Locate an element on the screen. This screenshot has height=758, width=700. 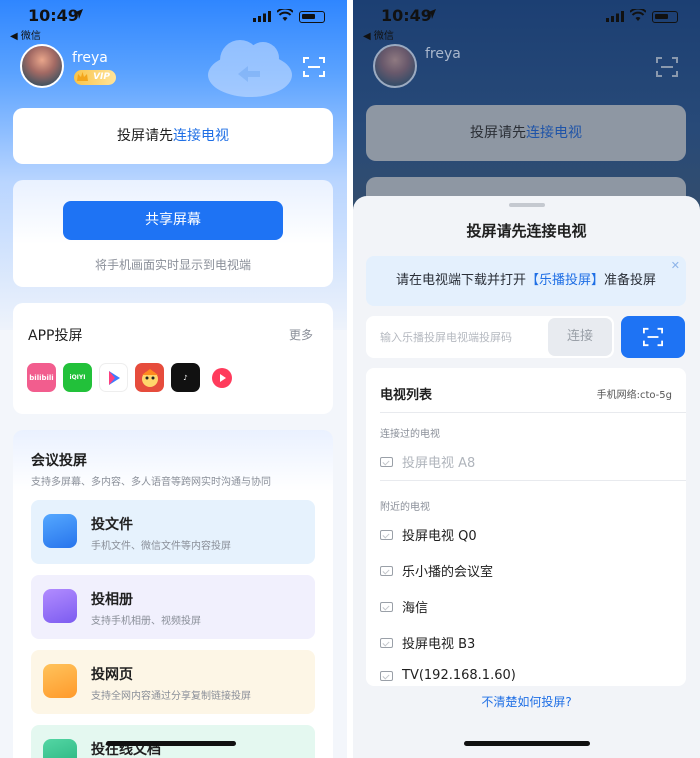
tv-list-title: 电视列表 is located at coordinates (406, 395).